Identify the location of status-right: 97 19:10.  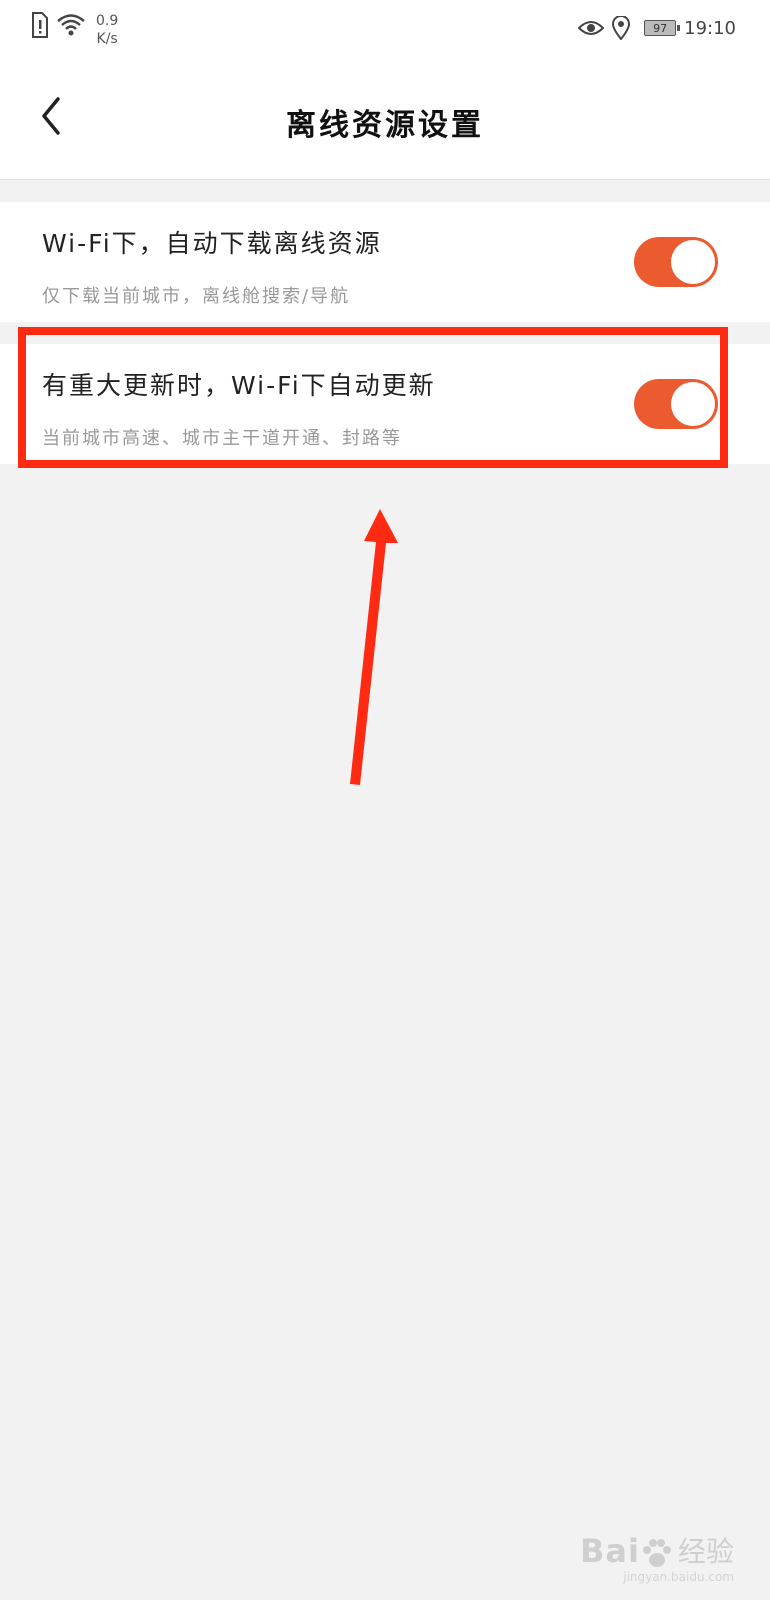
(657, 28).